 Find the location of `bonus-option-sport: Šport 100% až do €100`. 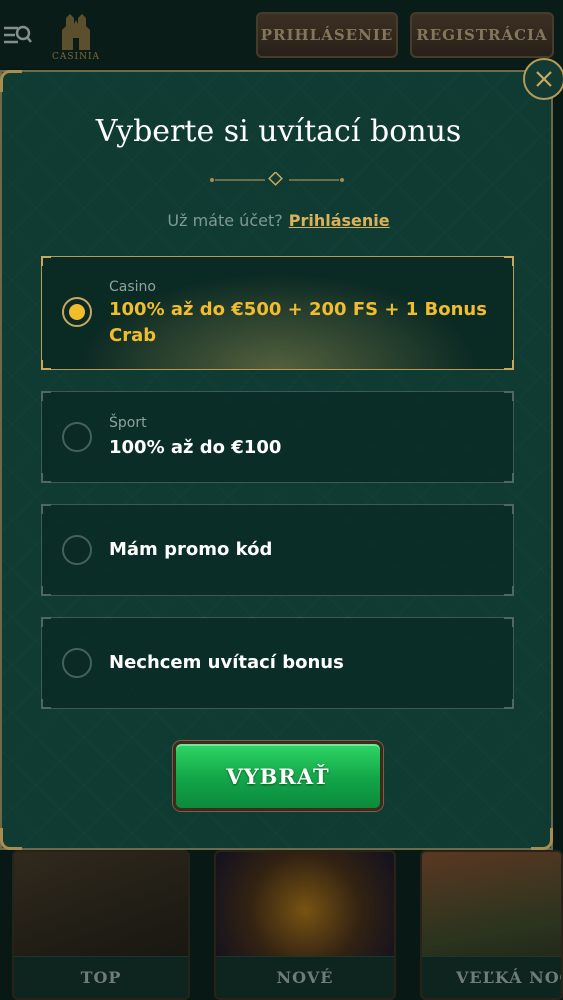

bonus-option-sport: Šport 100% až do €100 is located at coordinates (277, 437).